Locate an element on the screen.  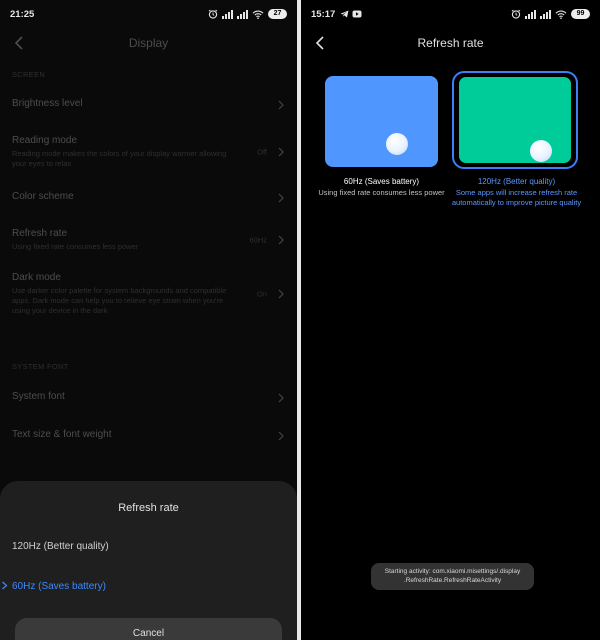
selected-chevron-icon is located at coordinates (5, 585).